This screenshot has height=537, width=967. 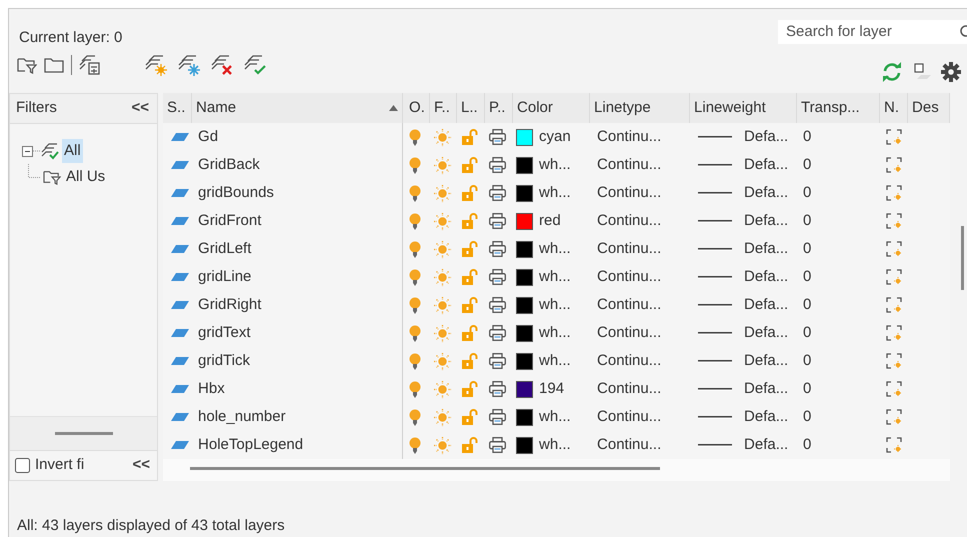 What do you see at coordinates (208, 136) in the screenshot?
I see `layer-name: Gd` at bounding box center [208, 136].